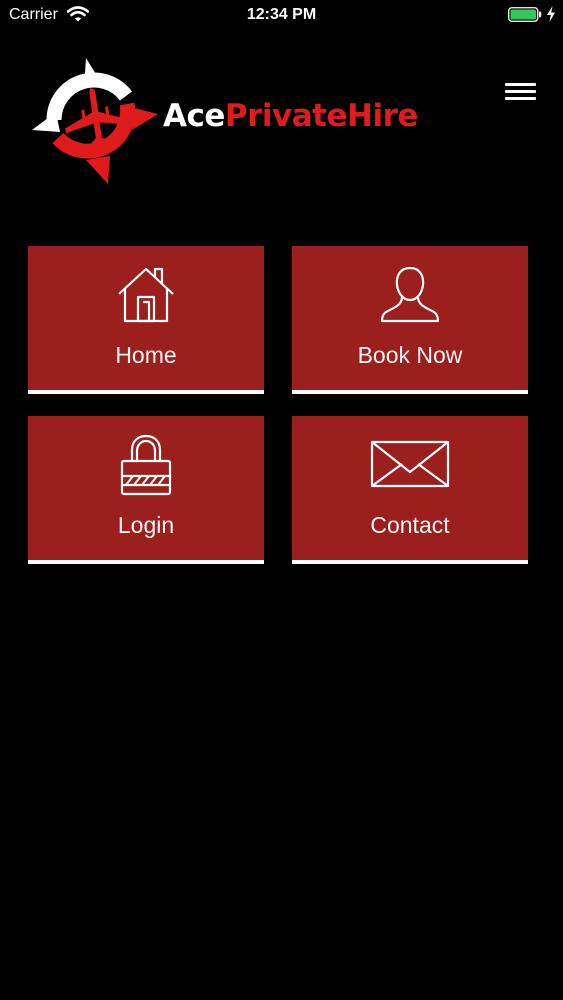 This screenshot has width=563, height=1000. Describe the element at coordinates (520, 93) in the screenshot. I see `menu-button` at that location.